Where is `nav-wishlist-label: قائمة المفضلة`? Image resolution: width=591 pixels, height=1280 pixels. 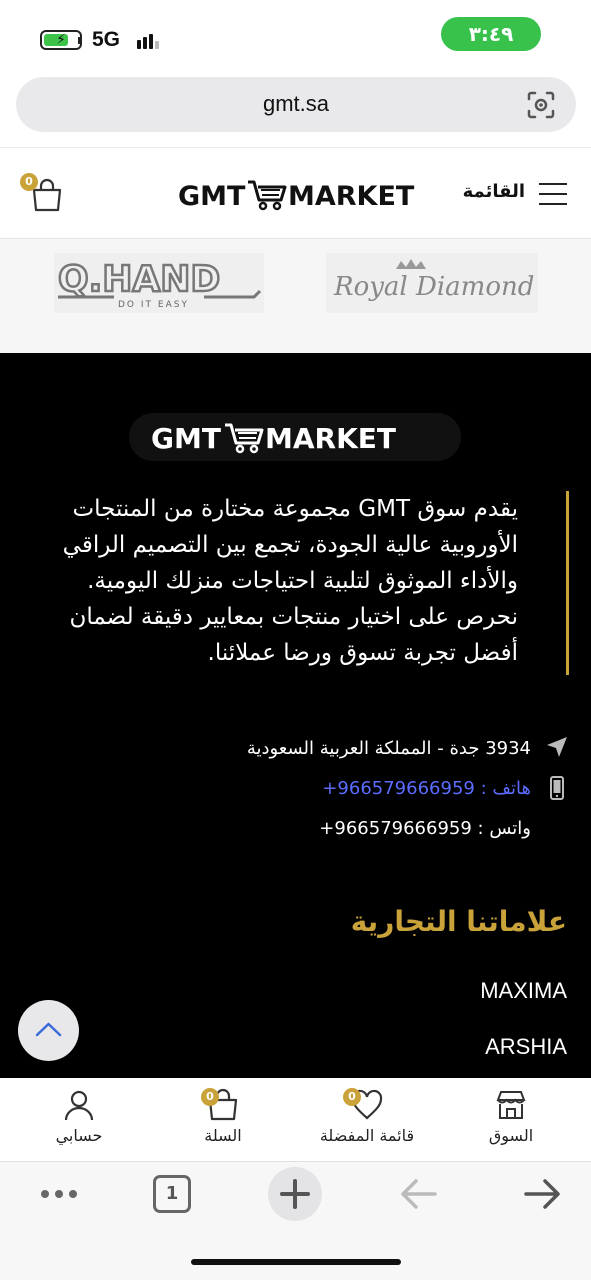 nav-wishlist-label: قائمة المفضلة is located at coordinates (367, 1135).